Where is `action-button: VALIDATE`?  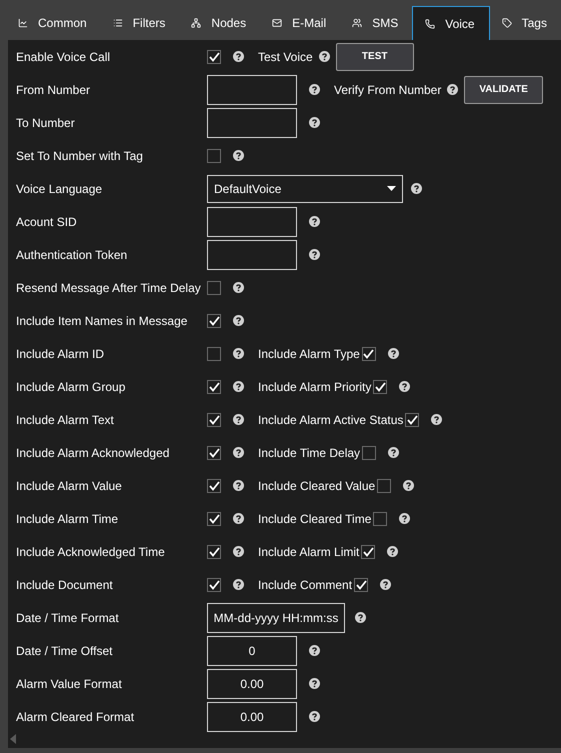 action-button: VALIDATE is located at coordinates (503, 90).